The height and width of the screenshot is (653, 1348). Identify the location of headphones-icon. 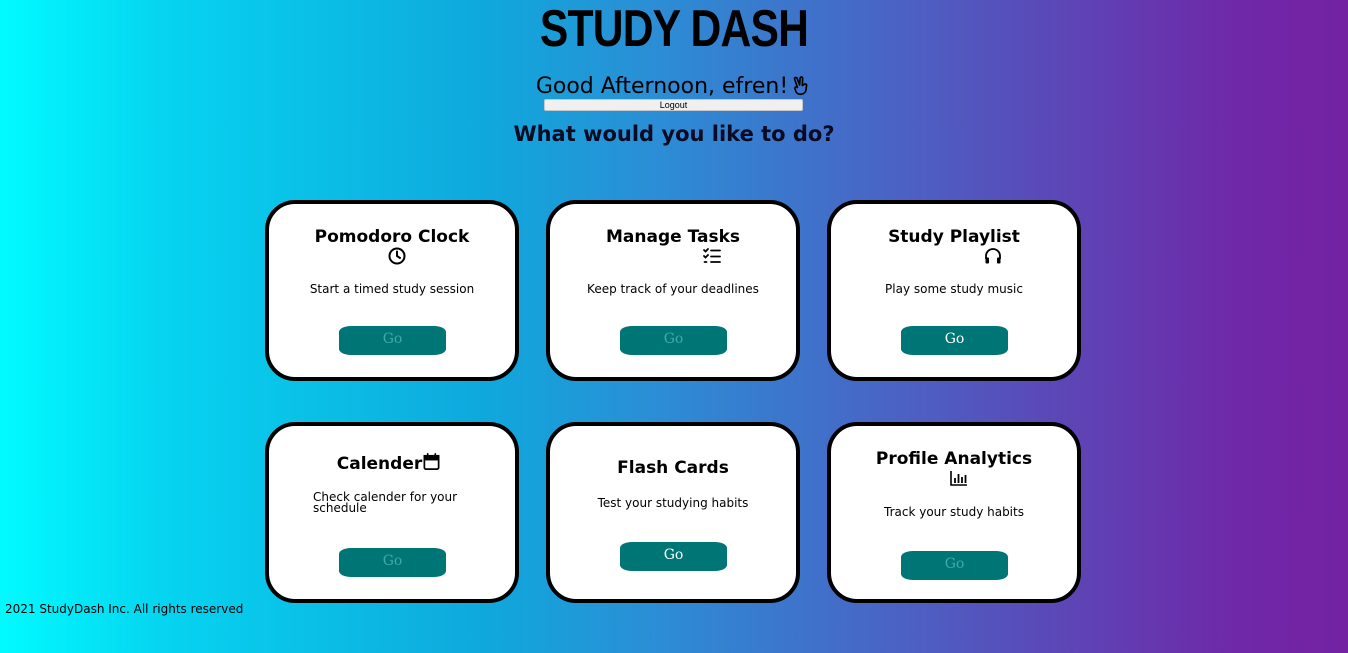
(993, 256).